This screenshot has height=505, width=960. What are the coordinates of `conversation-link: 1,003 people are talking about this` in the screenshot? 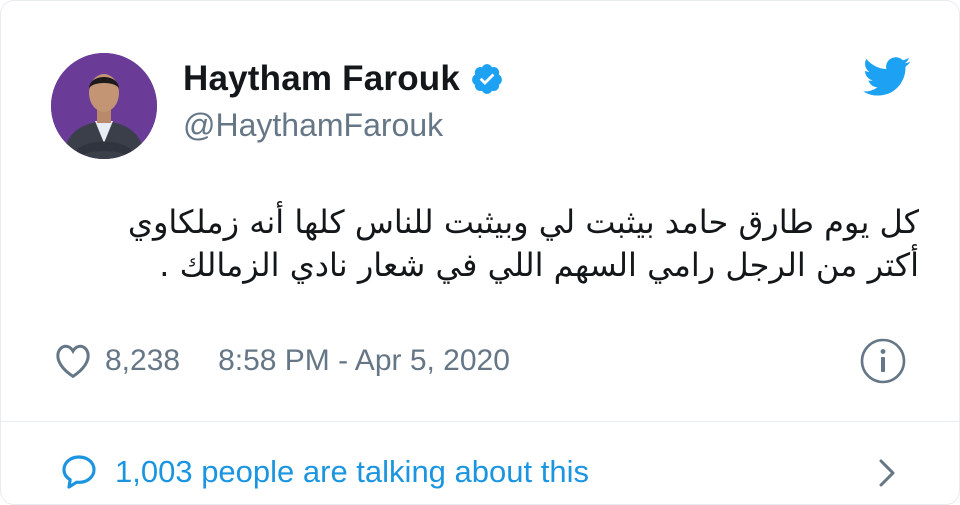 It's located at (484, 472).